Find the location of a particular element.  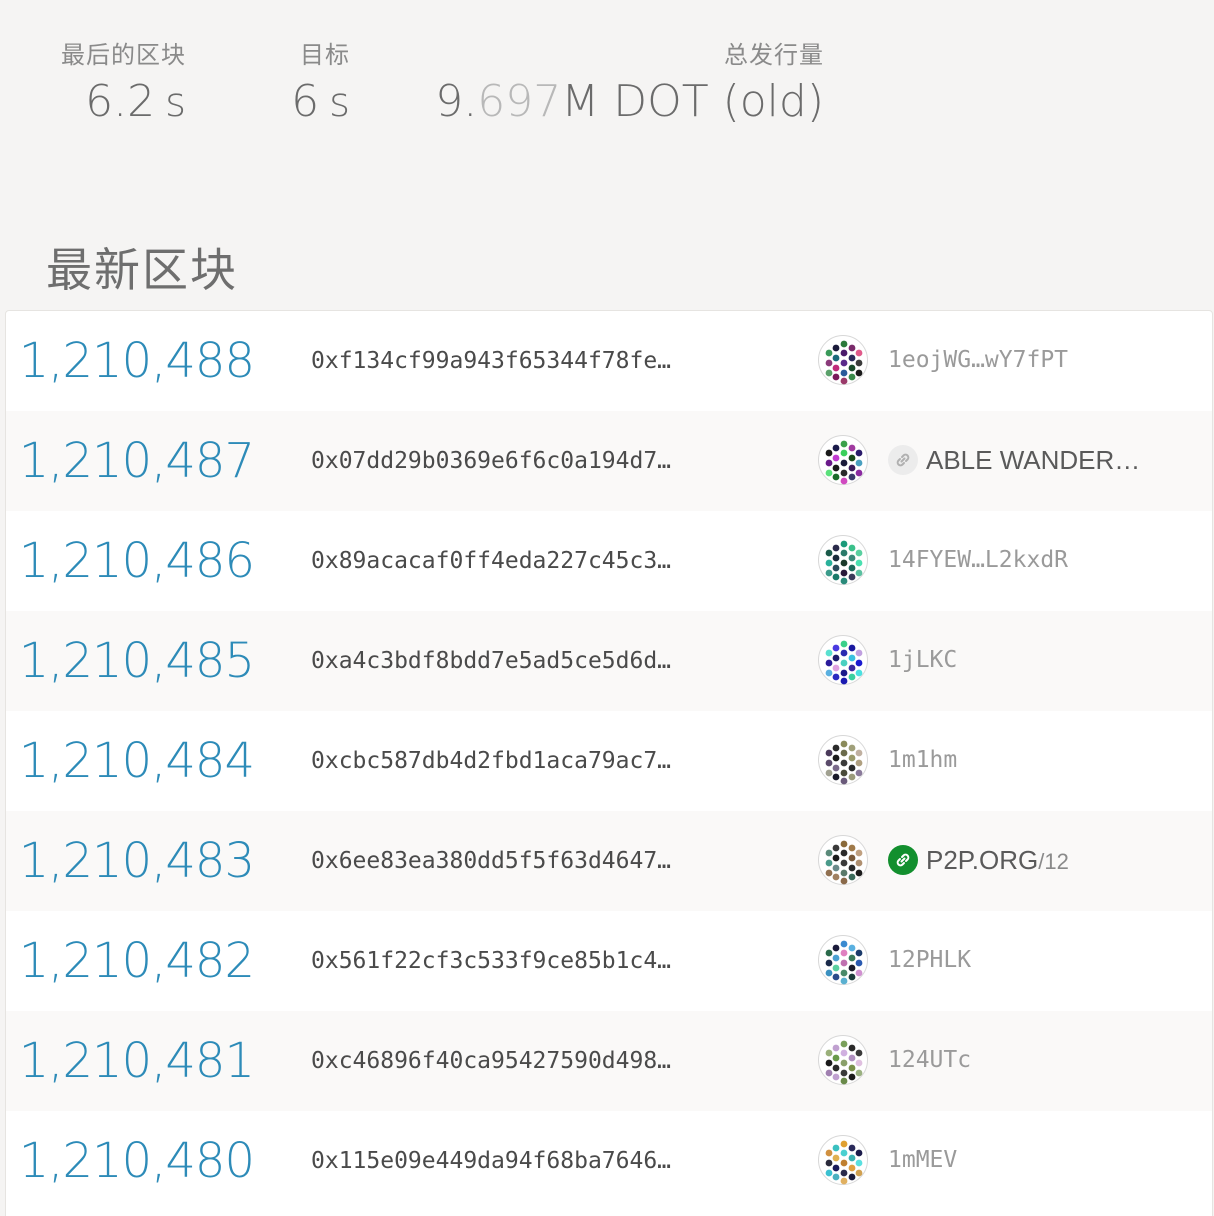

author-address: 1mMEV is located at coordinates (922, 1160).